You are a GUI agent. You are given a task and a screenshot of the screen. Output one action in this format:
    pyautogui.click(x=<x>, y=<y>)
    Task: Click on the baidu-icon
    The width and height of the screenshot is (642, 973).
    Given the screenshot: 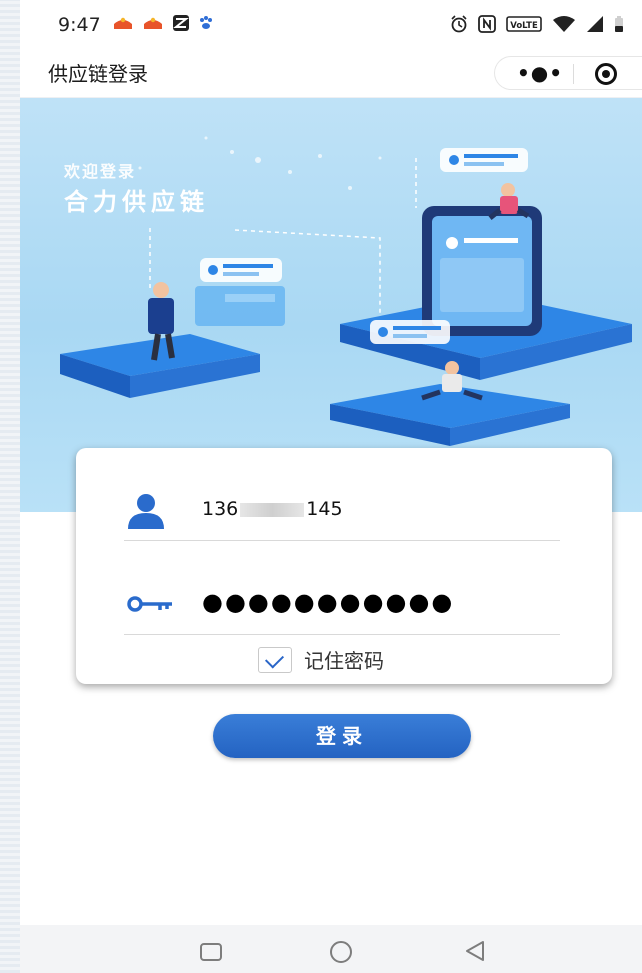 What is the action you would take?
    pyautogui.click(x=206, y=22)
    